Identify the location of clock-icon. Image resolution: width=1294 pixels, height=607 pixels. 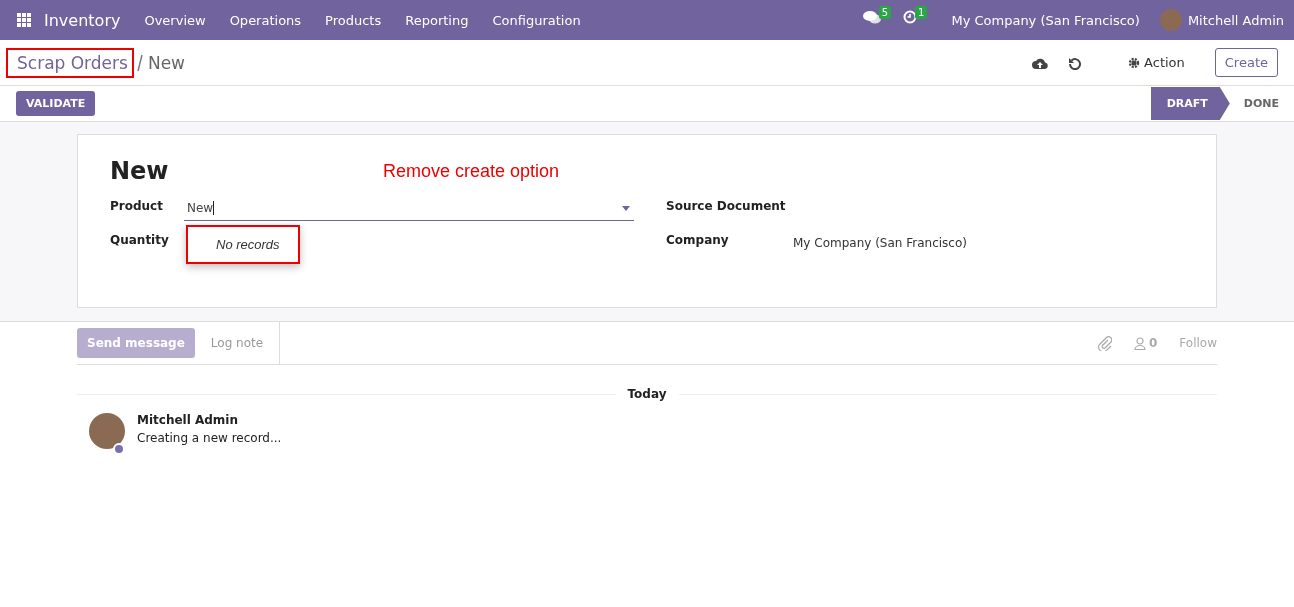
(910, 17).